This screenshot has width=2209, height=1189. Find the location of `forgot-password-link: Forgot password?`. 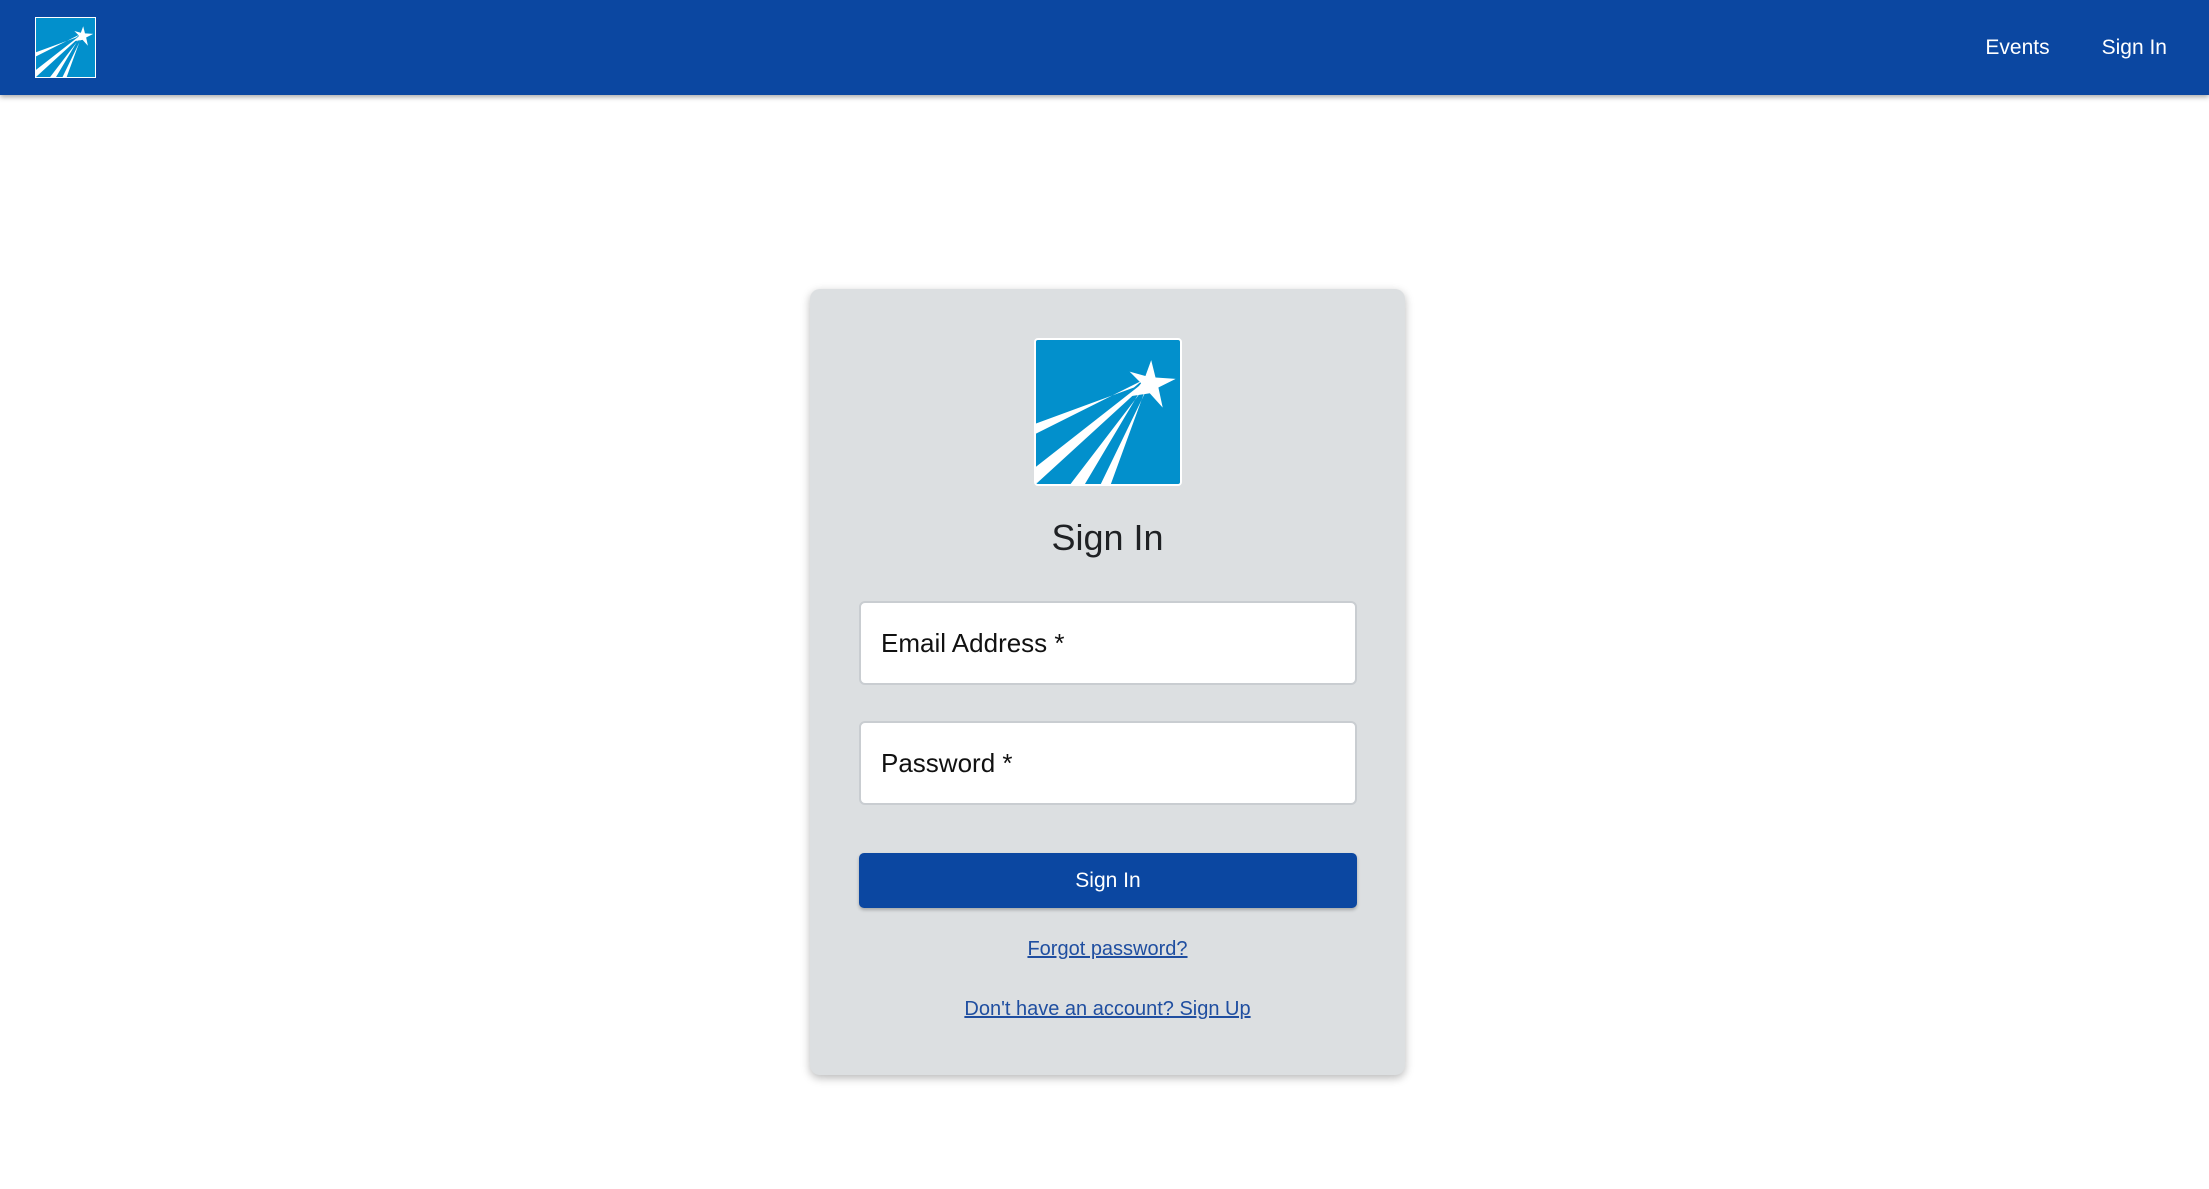

forgot-password-link: Forgot password? is located at coordinates (1107, 949).